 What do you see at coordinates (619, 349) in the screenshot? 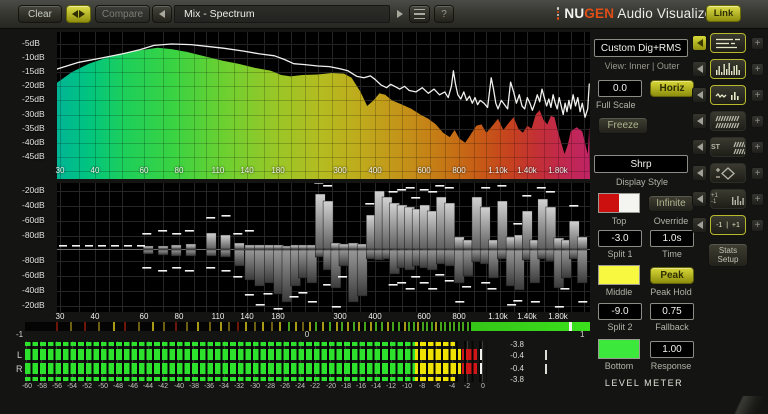
I see `bottom-color-swatch` at bounding box center [619, 349].